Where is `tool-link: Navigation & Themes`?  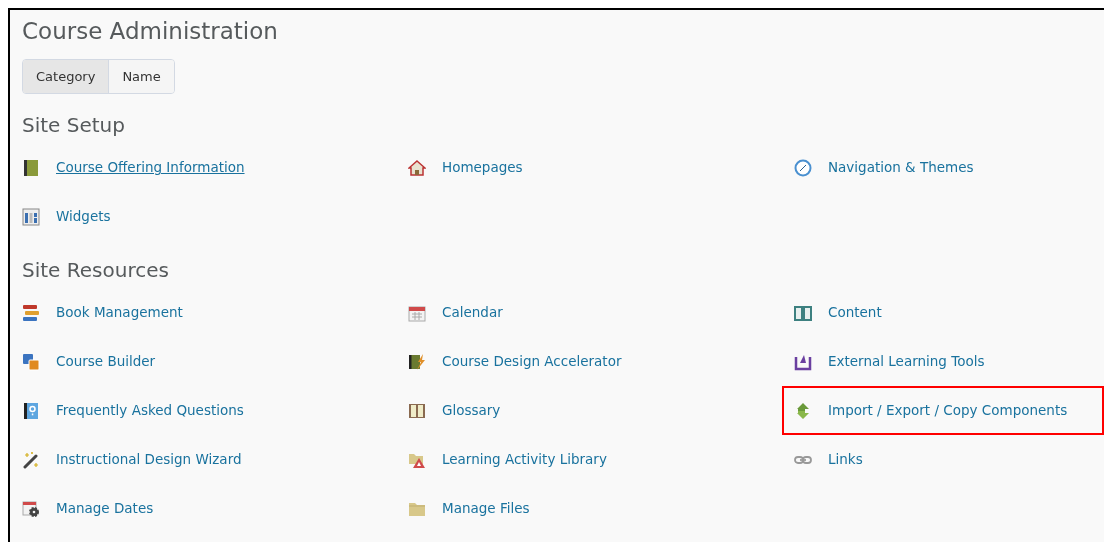
tool-link: Navigation & Themes is located at coordinates (901, 167).